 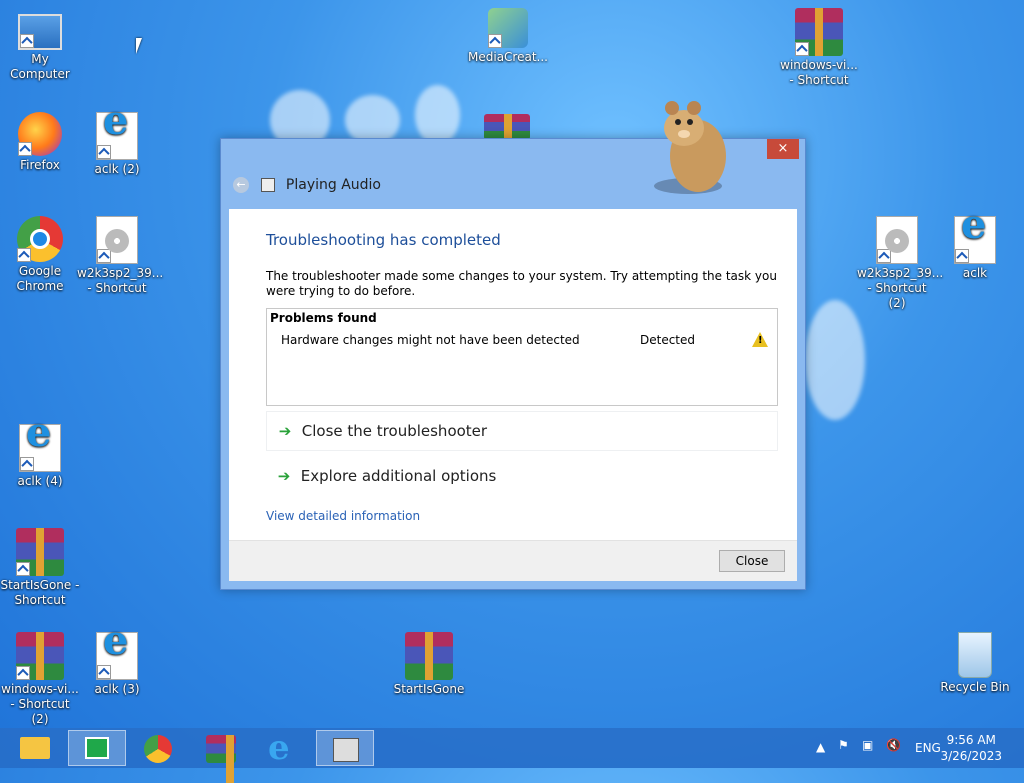 I want to click on window-close-button: ×, so click(x=783, y=149).